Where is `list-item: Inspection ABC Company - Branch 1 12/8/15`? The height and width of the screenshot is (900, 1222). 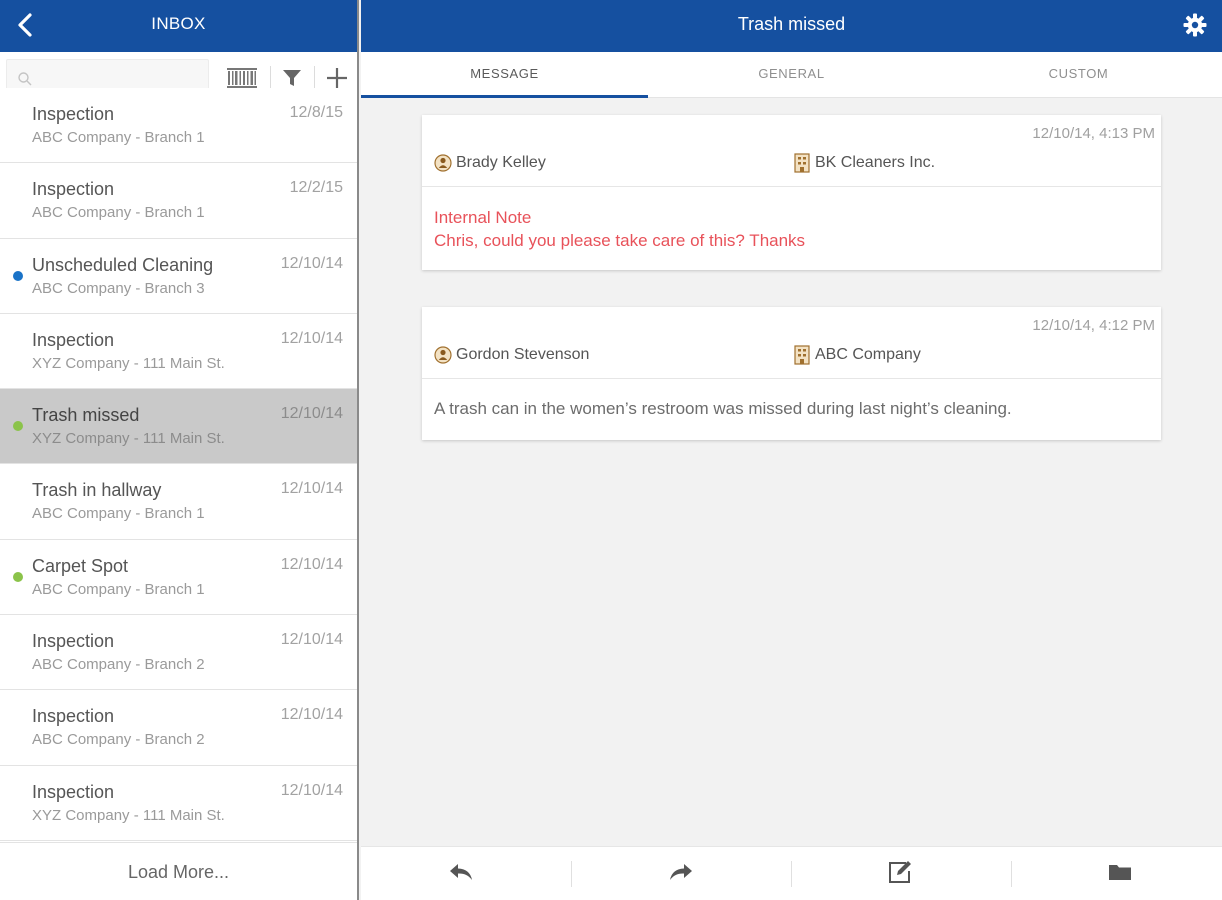 list-item: Inspection ABC Company - Branch 1 12/8/15 is located at coordinates (178, 126).